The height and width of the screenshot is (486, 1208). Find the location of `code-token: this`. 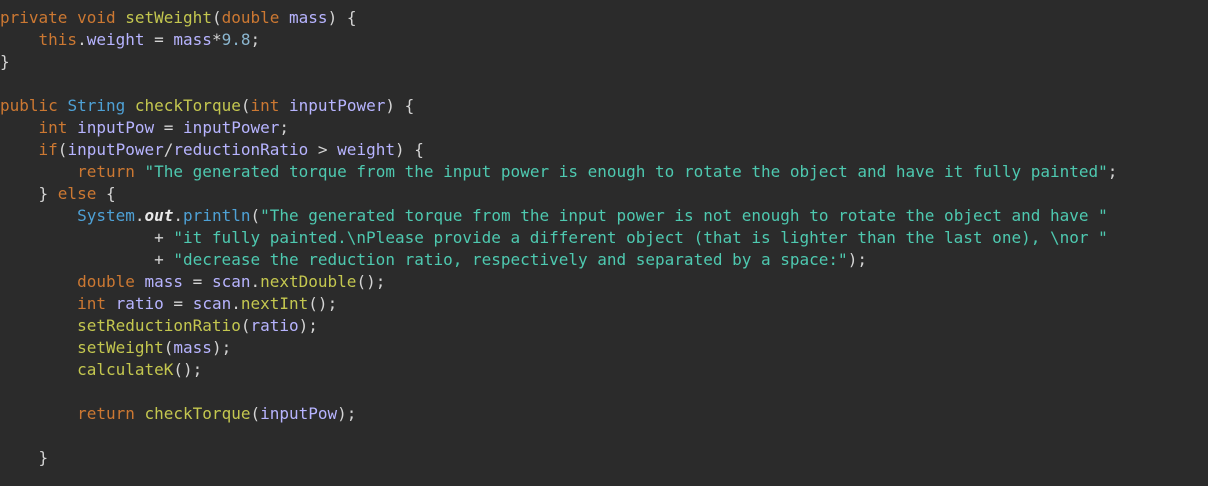

code-token: this is located at coordinates (58, 39).